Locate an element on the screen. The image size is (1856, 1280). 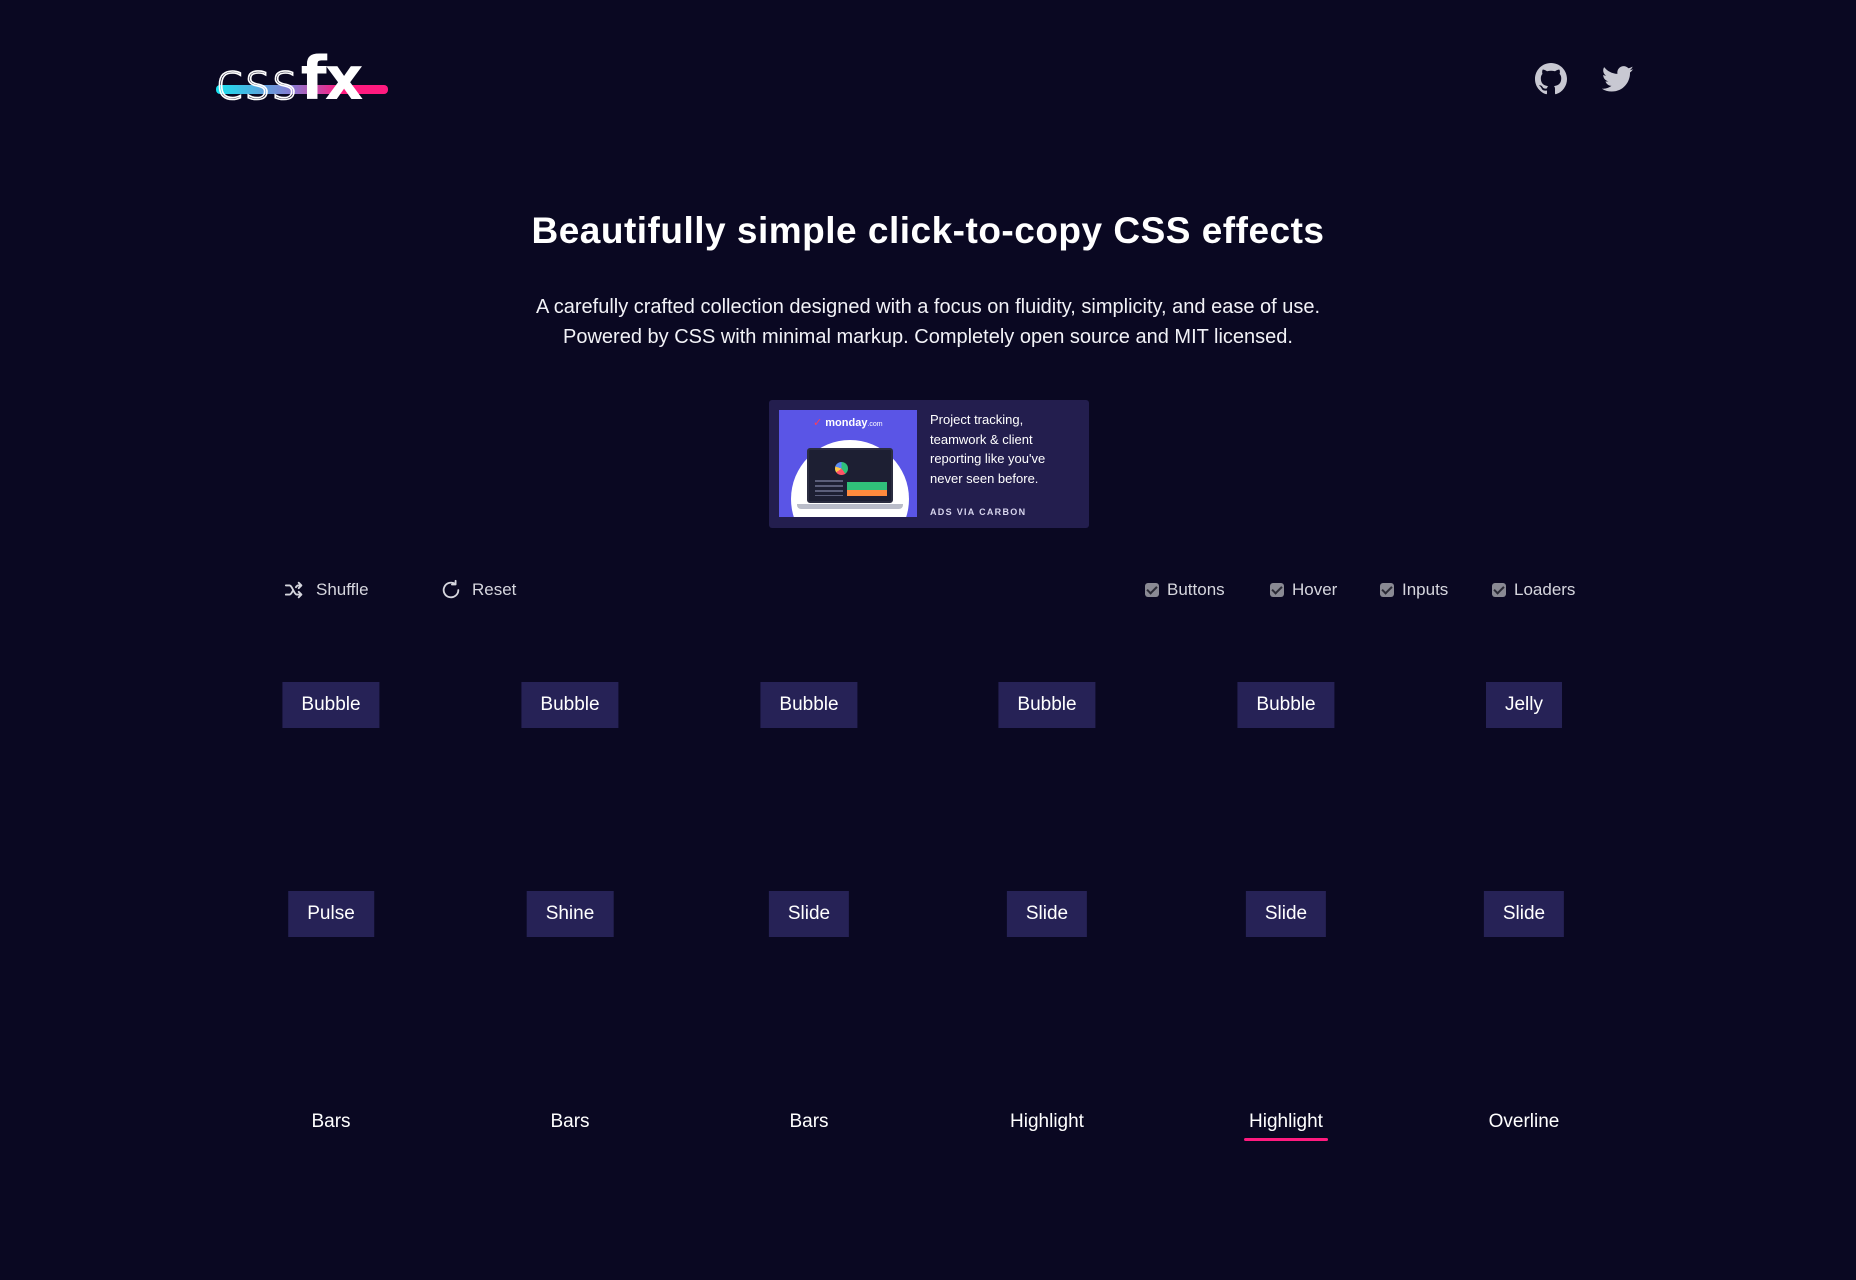
shuffle-label: Shuffle is located at coordinates (342, 589).